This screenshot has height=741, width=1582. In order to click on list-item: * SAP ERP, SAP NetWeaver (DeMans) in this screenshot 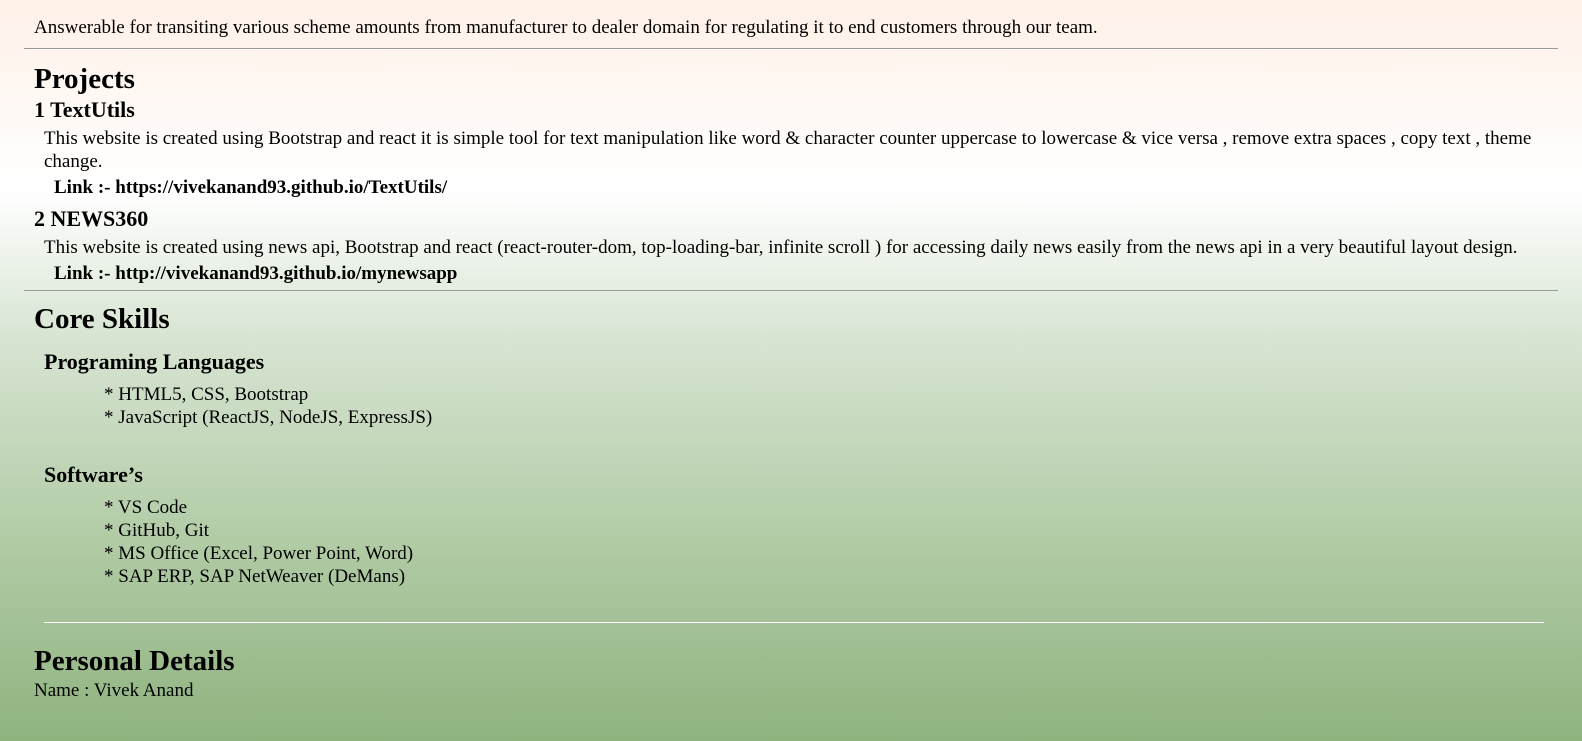, I will do `click(255, 576)`.